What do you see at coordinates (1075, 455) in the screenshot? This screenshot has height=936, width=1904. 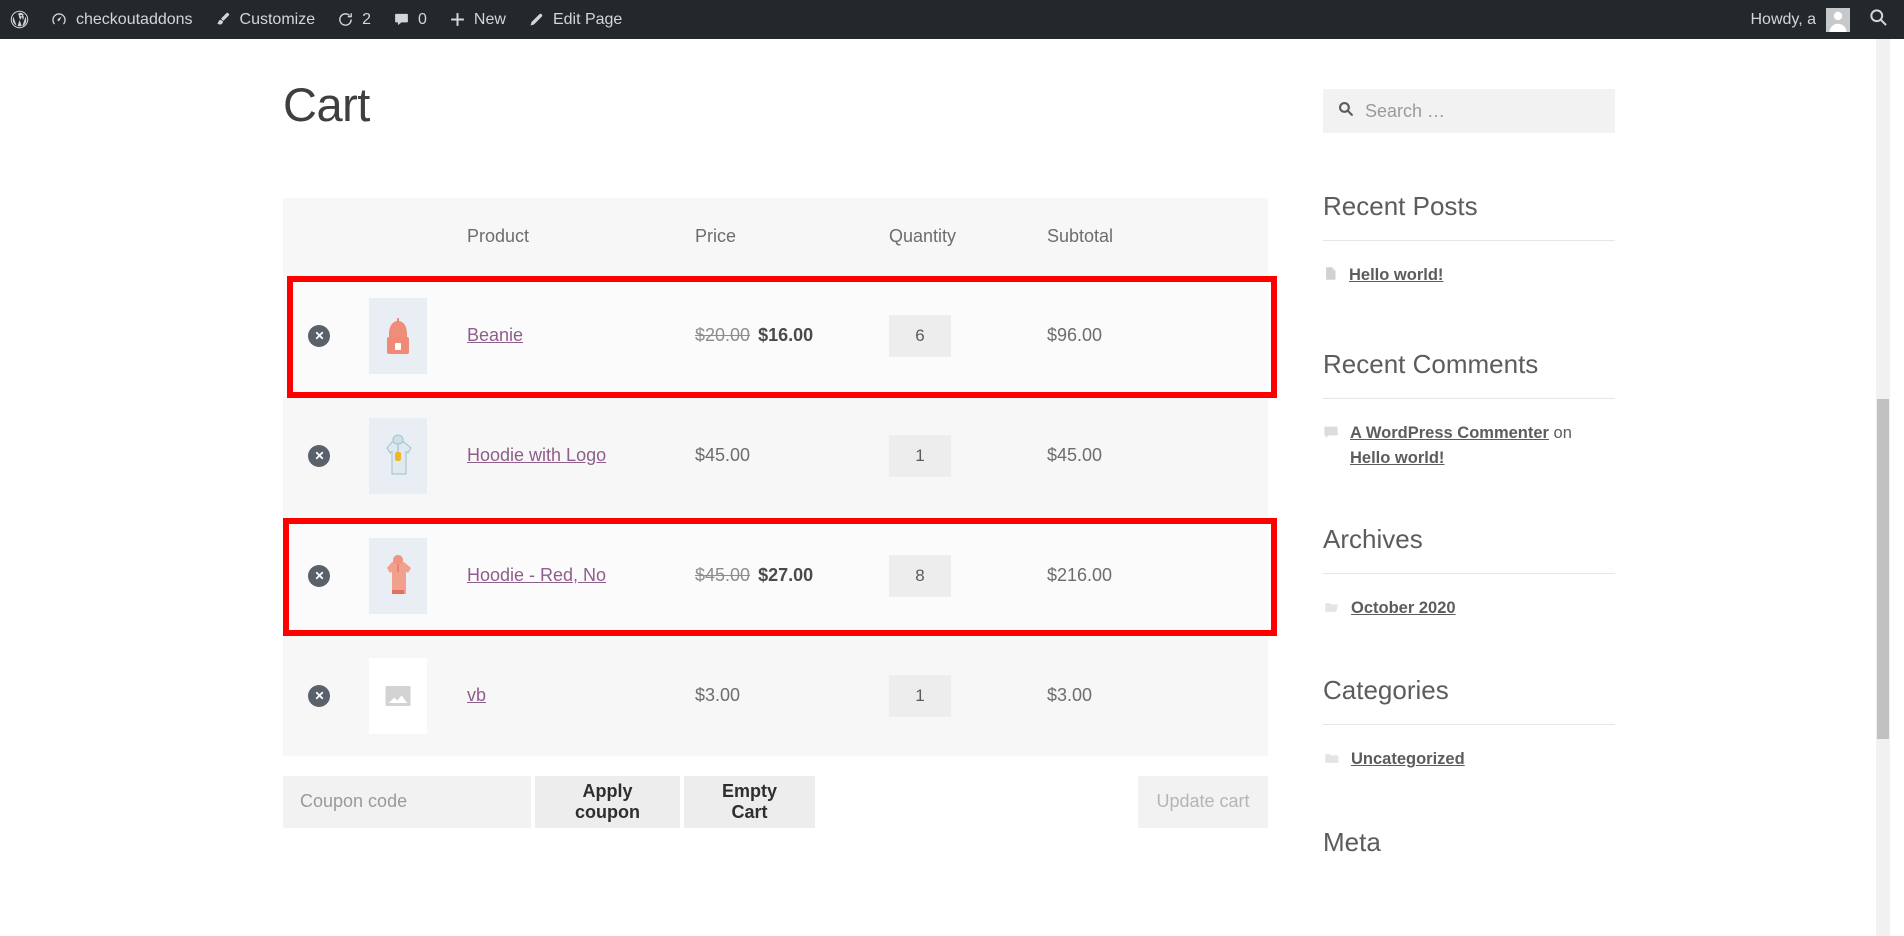 I see `product-subtotal: $45.00` at bounding box center [1075, 455].